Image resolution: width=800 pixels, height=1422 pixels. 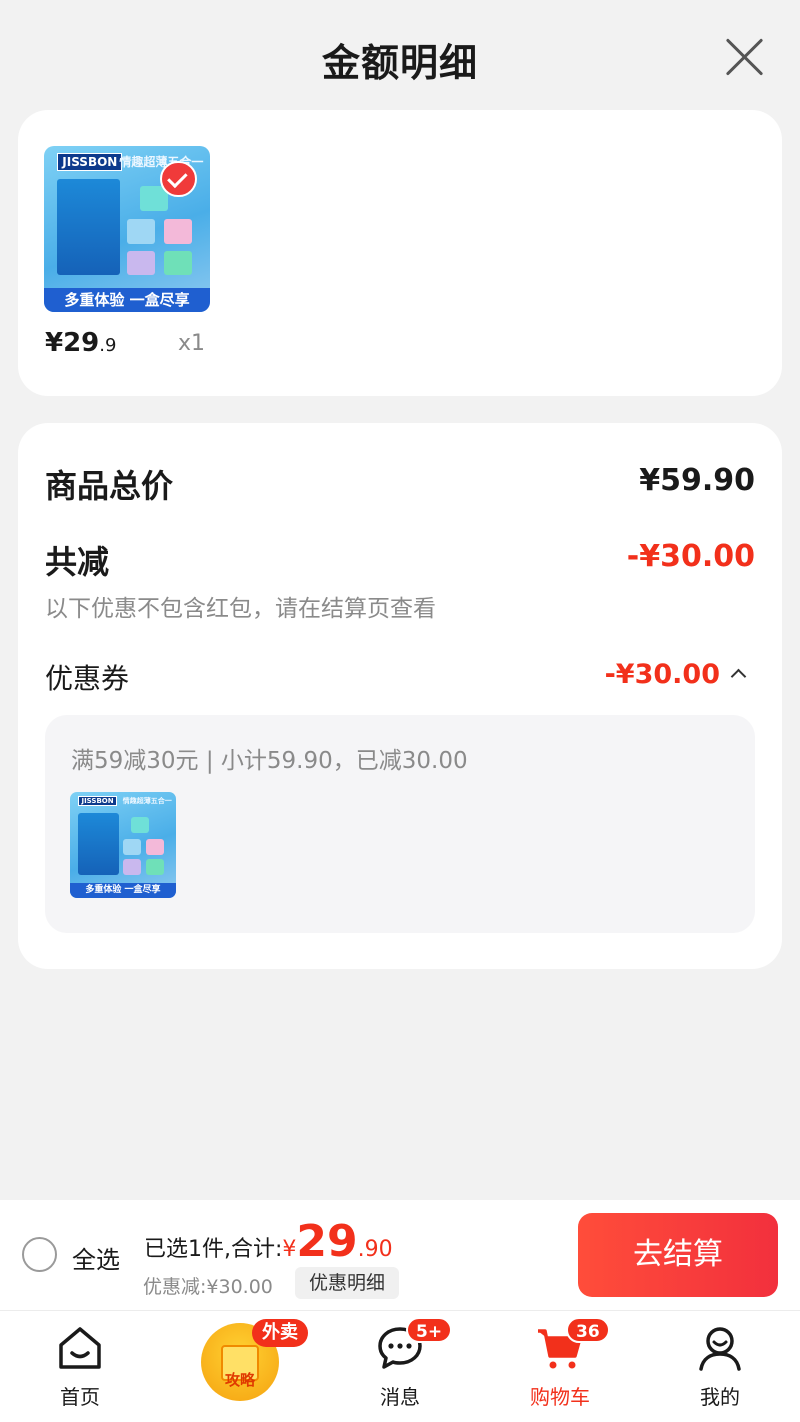 I want to click on product-tagline: 情趣超薄五合一, so click(x=147, y=801).